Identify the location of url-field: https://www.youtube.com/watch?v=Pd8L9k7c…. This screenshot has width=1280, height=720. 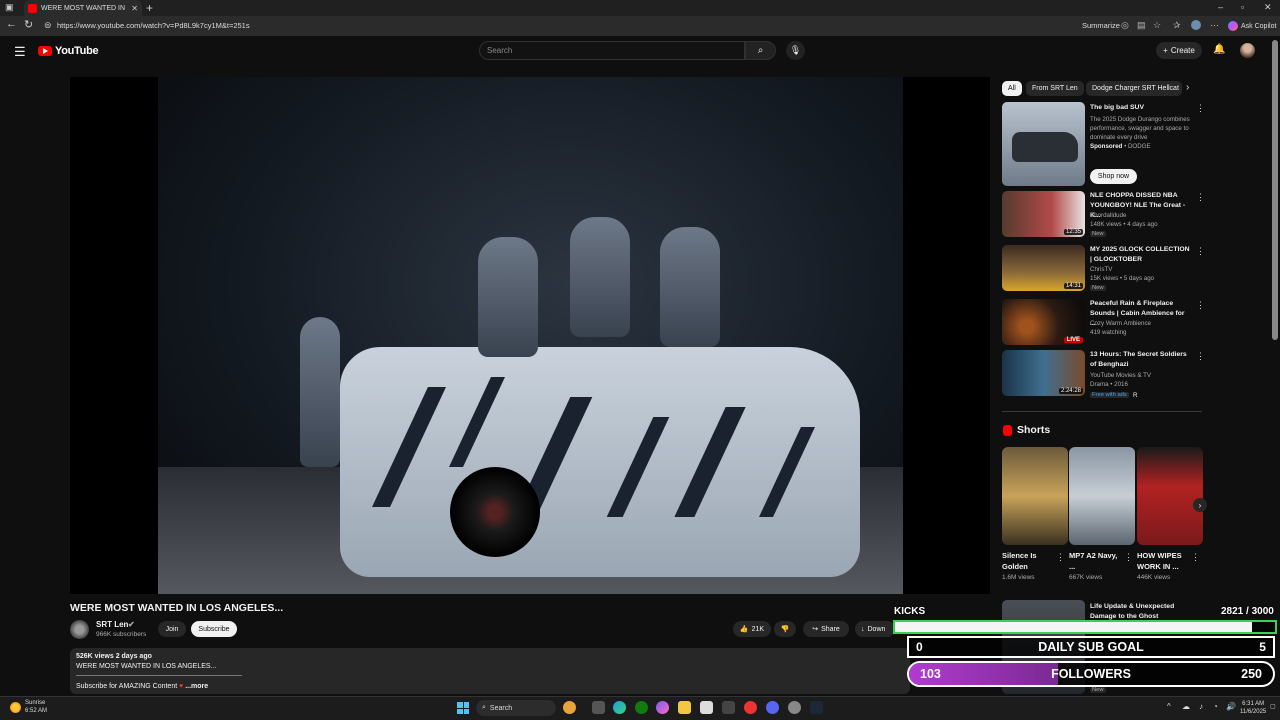
(153, 25).